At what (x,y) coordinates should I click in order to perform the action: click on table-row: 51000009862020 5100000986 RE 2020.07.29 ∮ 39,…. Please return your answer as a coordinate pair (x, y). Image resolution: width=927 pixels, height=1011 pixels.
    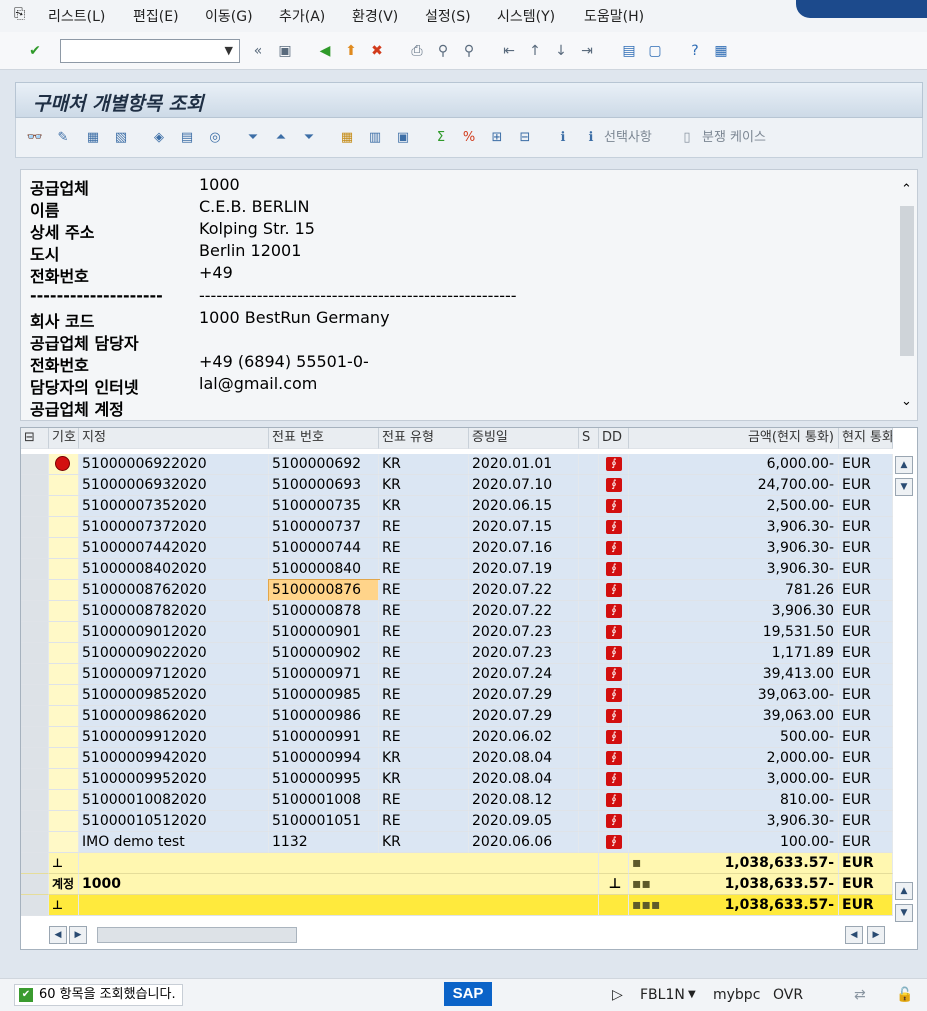
    Looking at the image, I should click on (457, 716).